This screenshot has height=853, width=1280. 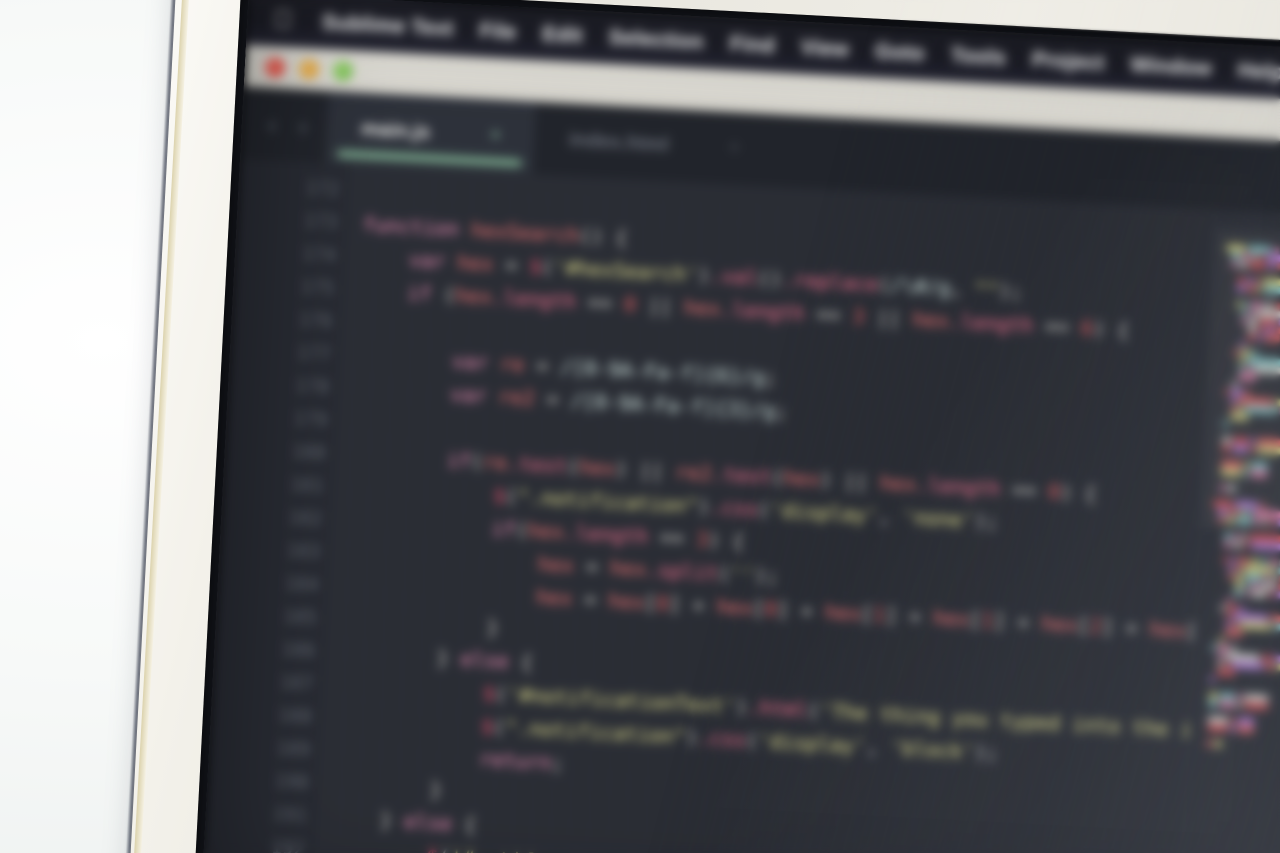 I want to click on menu-item-project: Project, so click(x=1068, y=61).